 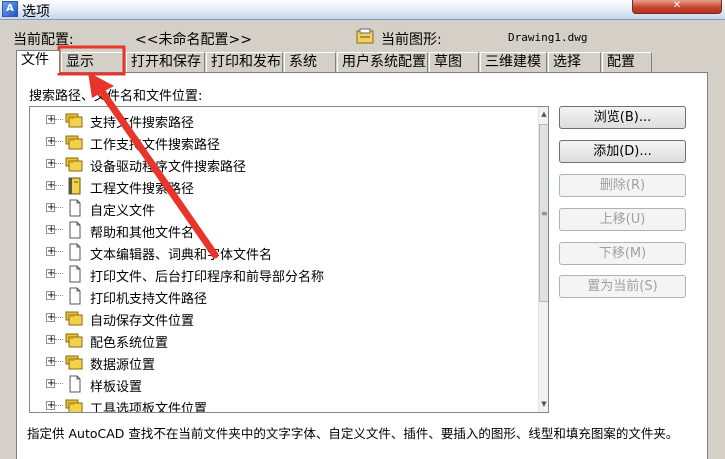 What do you see at coordinates (123, 211) in the screenshot?
I see `tree-item-label: 自定义文件` at bounding box center [123, 211].